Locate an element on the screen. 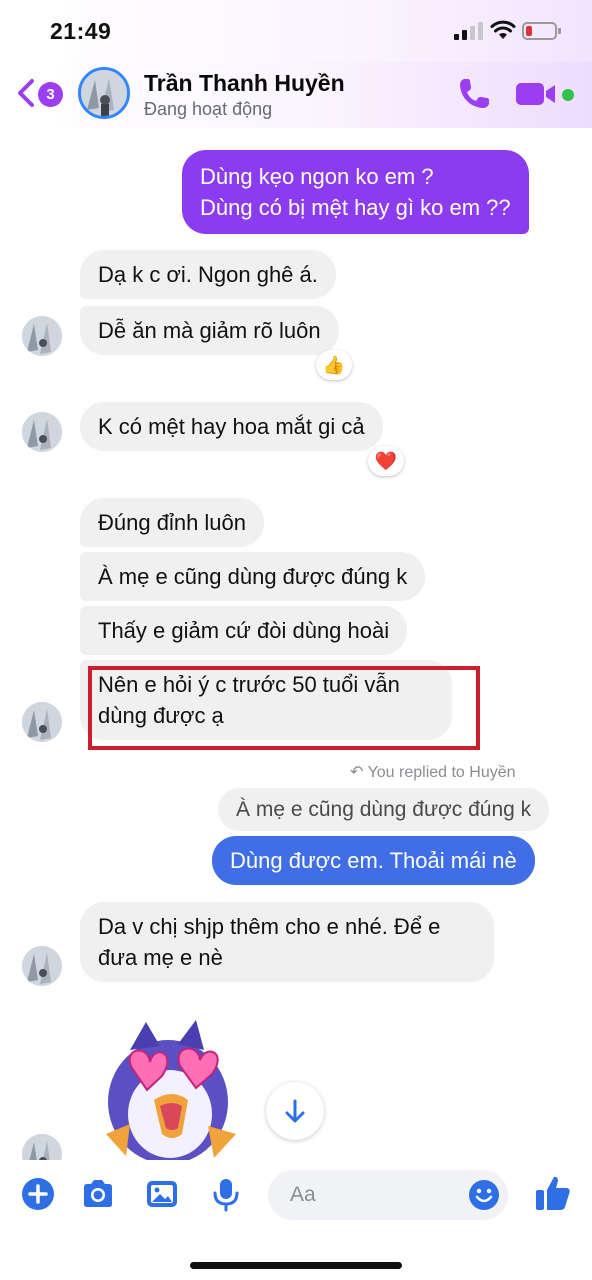 The height and width of the screenshot is (1280, 592). message-text-line: Da v chị shjp thêm cho e nhé. Để e is located at coordinates (269, 926).